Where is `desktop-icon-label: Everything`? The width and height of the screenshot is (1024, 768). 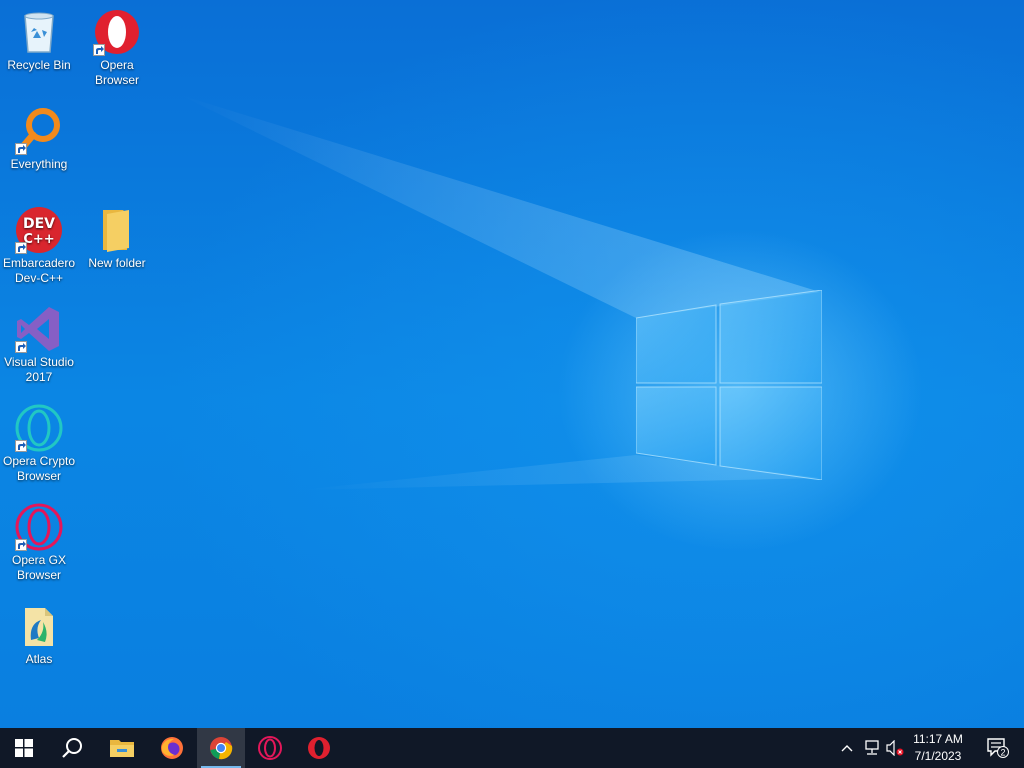
desktop-icon-label: Everything is located at coordinates (39, 164).